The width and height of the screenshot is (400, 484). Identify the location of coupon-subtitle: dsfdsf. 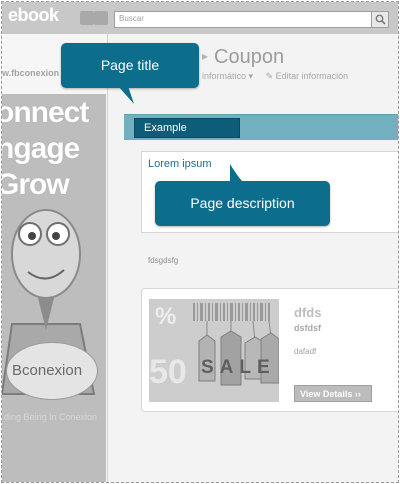
(307, 328).